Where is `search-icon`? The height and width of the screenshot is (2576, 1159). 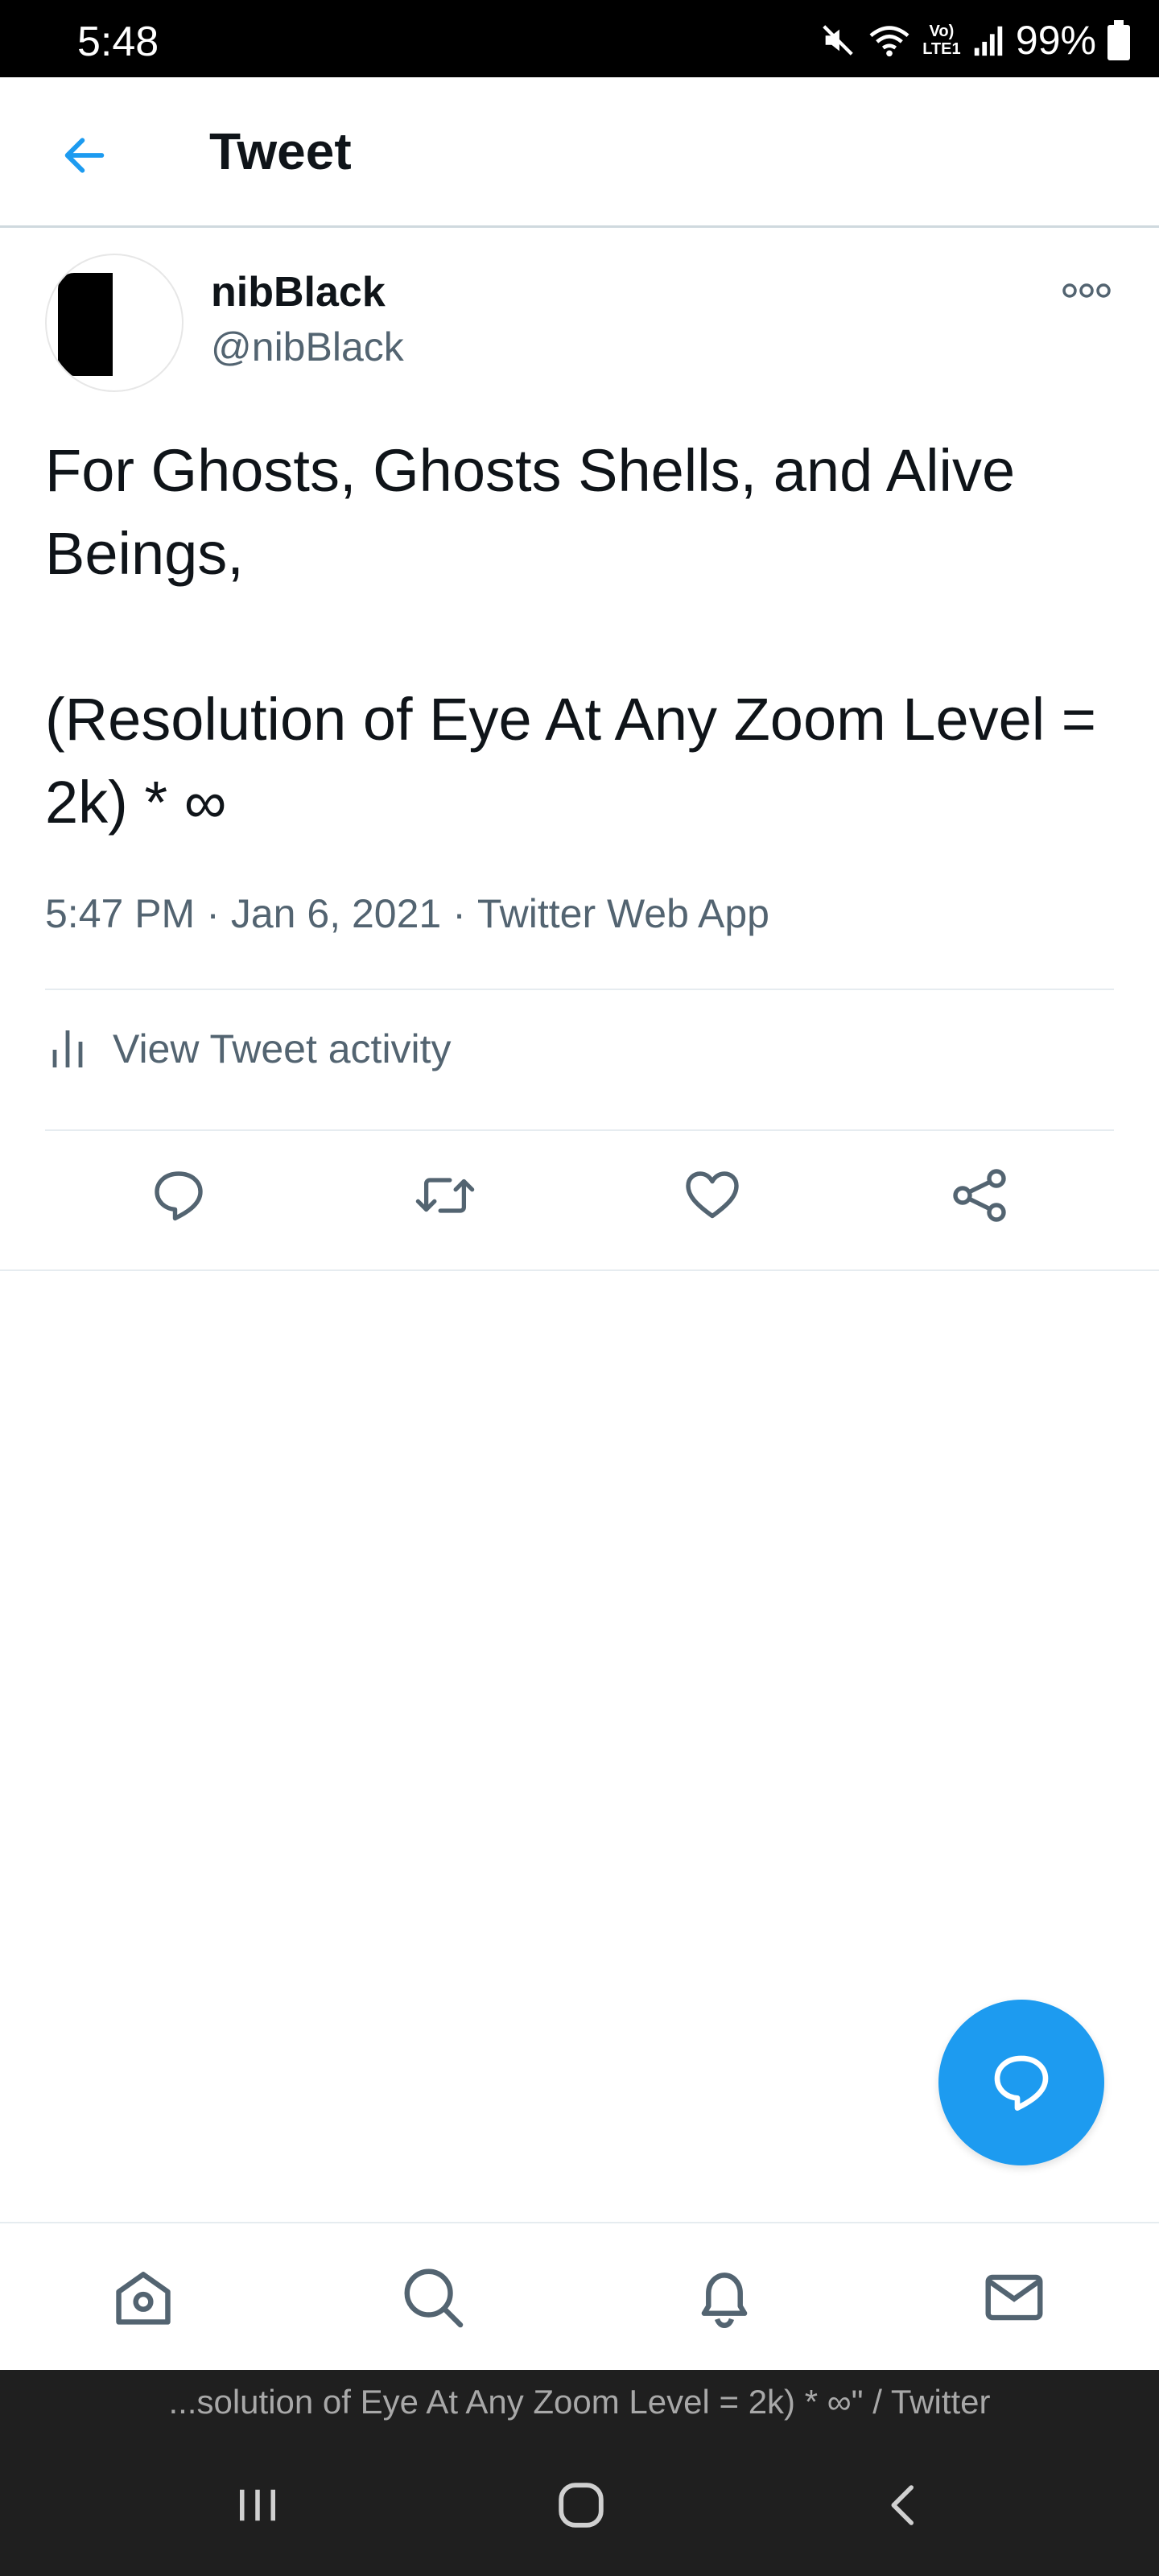
search-icon is located at coordinates (434, 2298).